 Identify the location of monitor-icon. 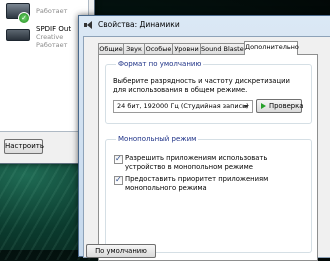
(18, 35).